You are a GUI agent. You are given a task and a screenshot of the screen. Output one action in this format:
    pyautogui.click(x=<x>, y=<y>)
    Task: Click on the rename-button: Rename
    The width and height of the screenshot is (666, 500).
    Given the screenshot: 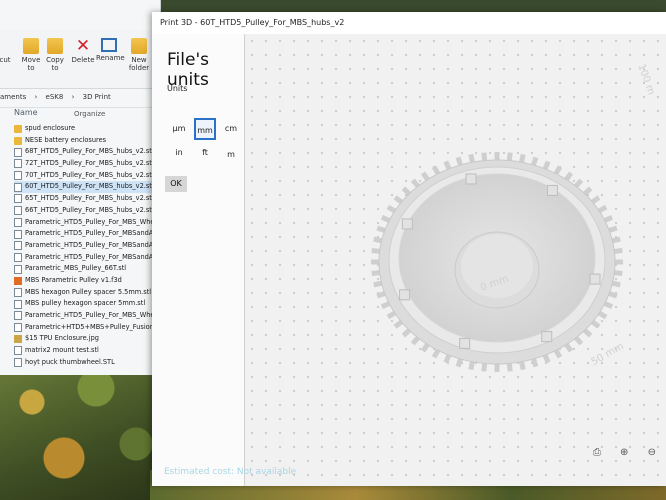 What is the action you would take?
    pyautogui.click(x=110, y=50)
    